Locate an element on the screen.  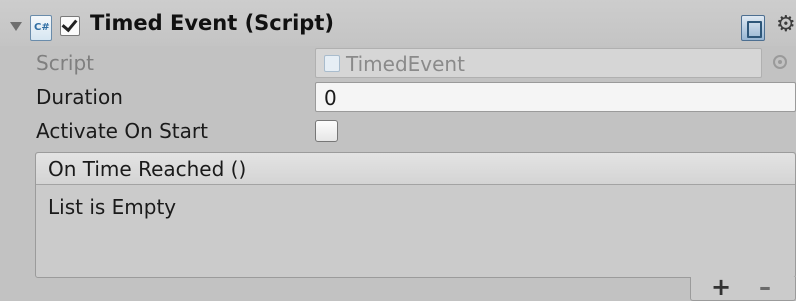
event-list-footer: + – is located at coordinates (743, 288).